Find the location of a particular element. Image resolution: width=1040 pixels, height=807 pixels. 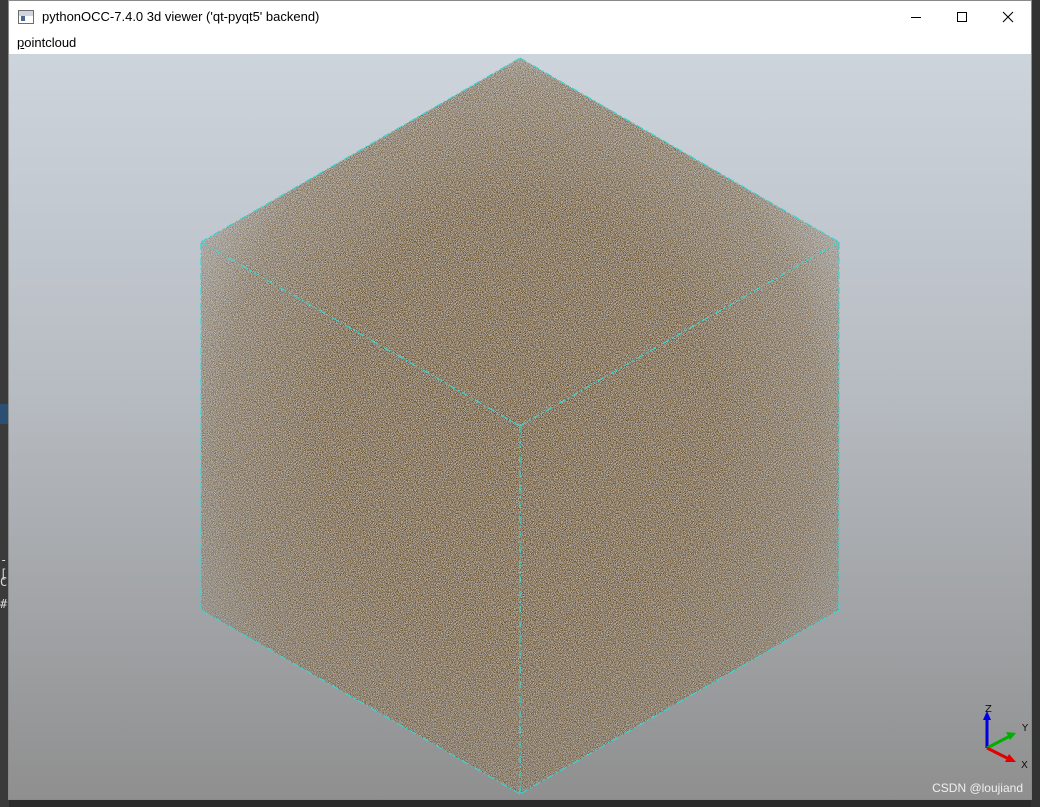

x-label: X is located at coordinates (1024, 764).